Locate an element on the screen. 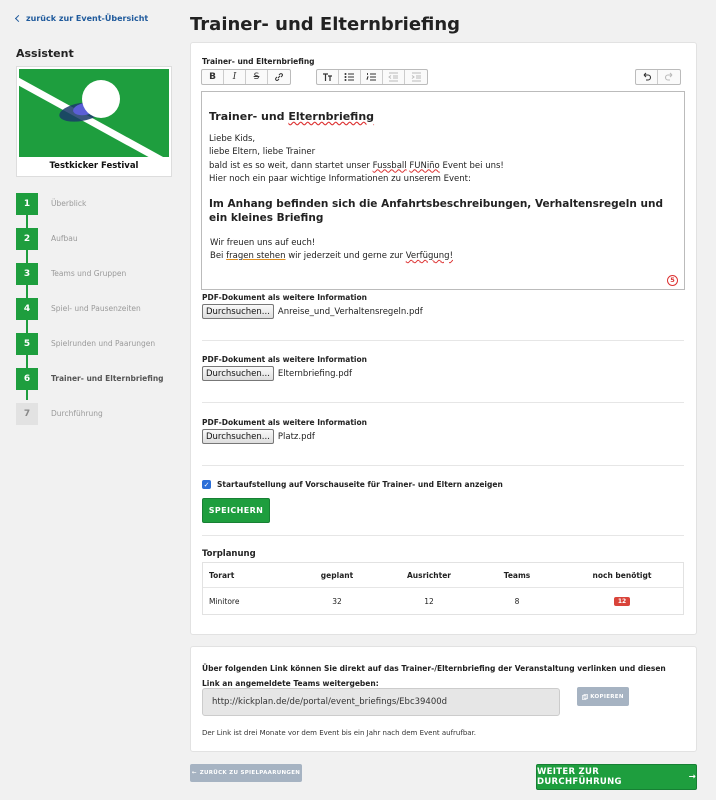 Image resolution: width=716 pixels, height=800 pixels. event-image is located at coordinates (94, 113).